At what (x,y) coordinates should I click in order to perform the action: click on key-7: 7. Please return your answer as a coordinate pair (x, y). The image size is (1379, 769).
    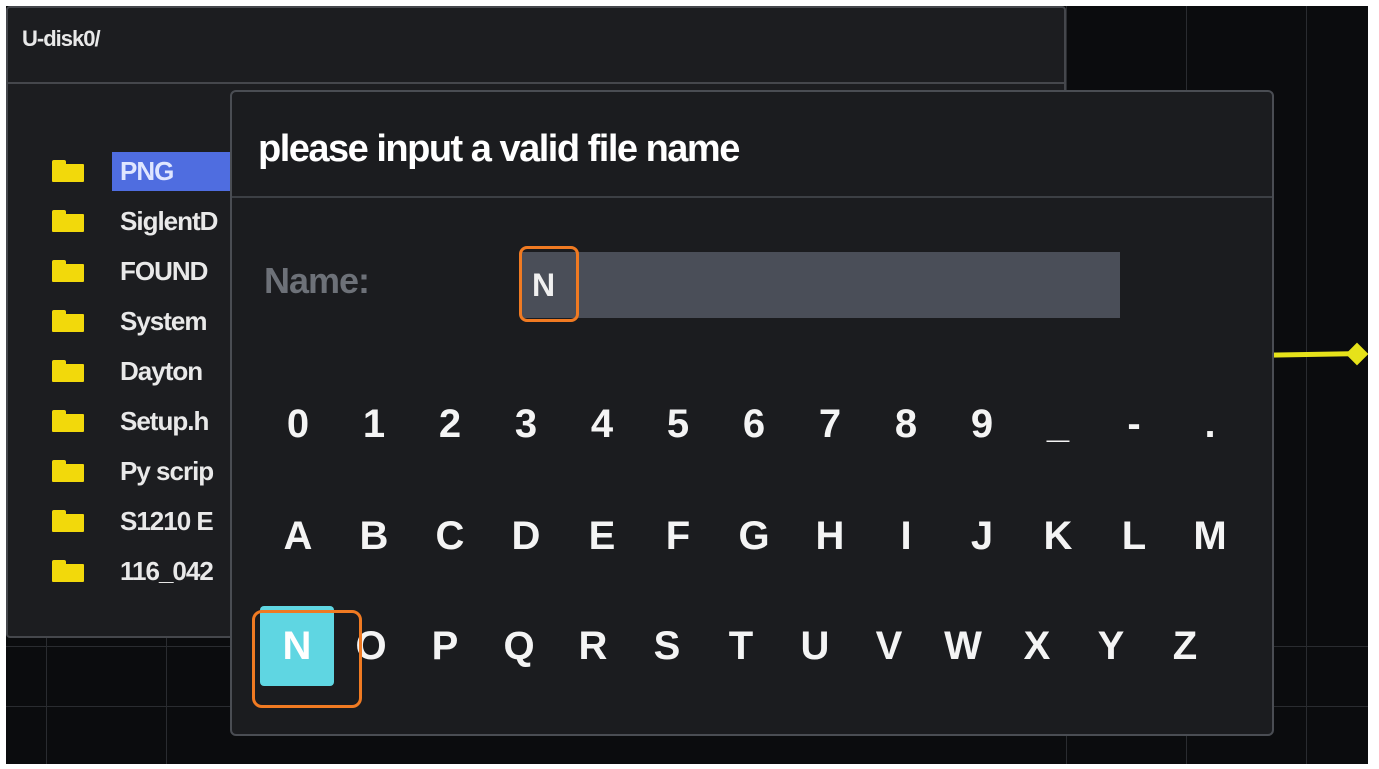
    Looking at the image, I should click on (830, 424).